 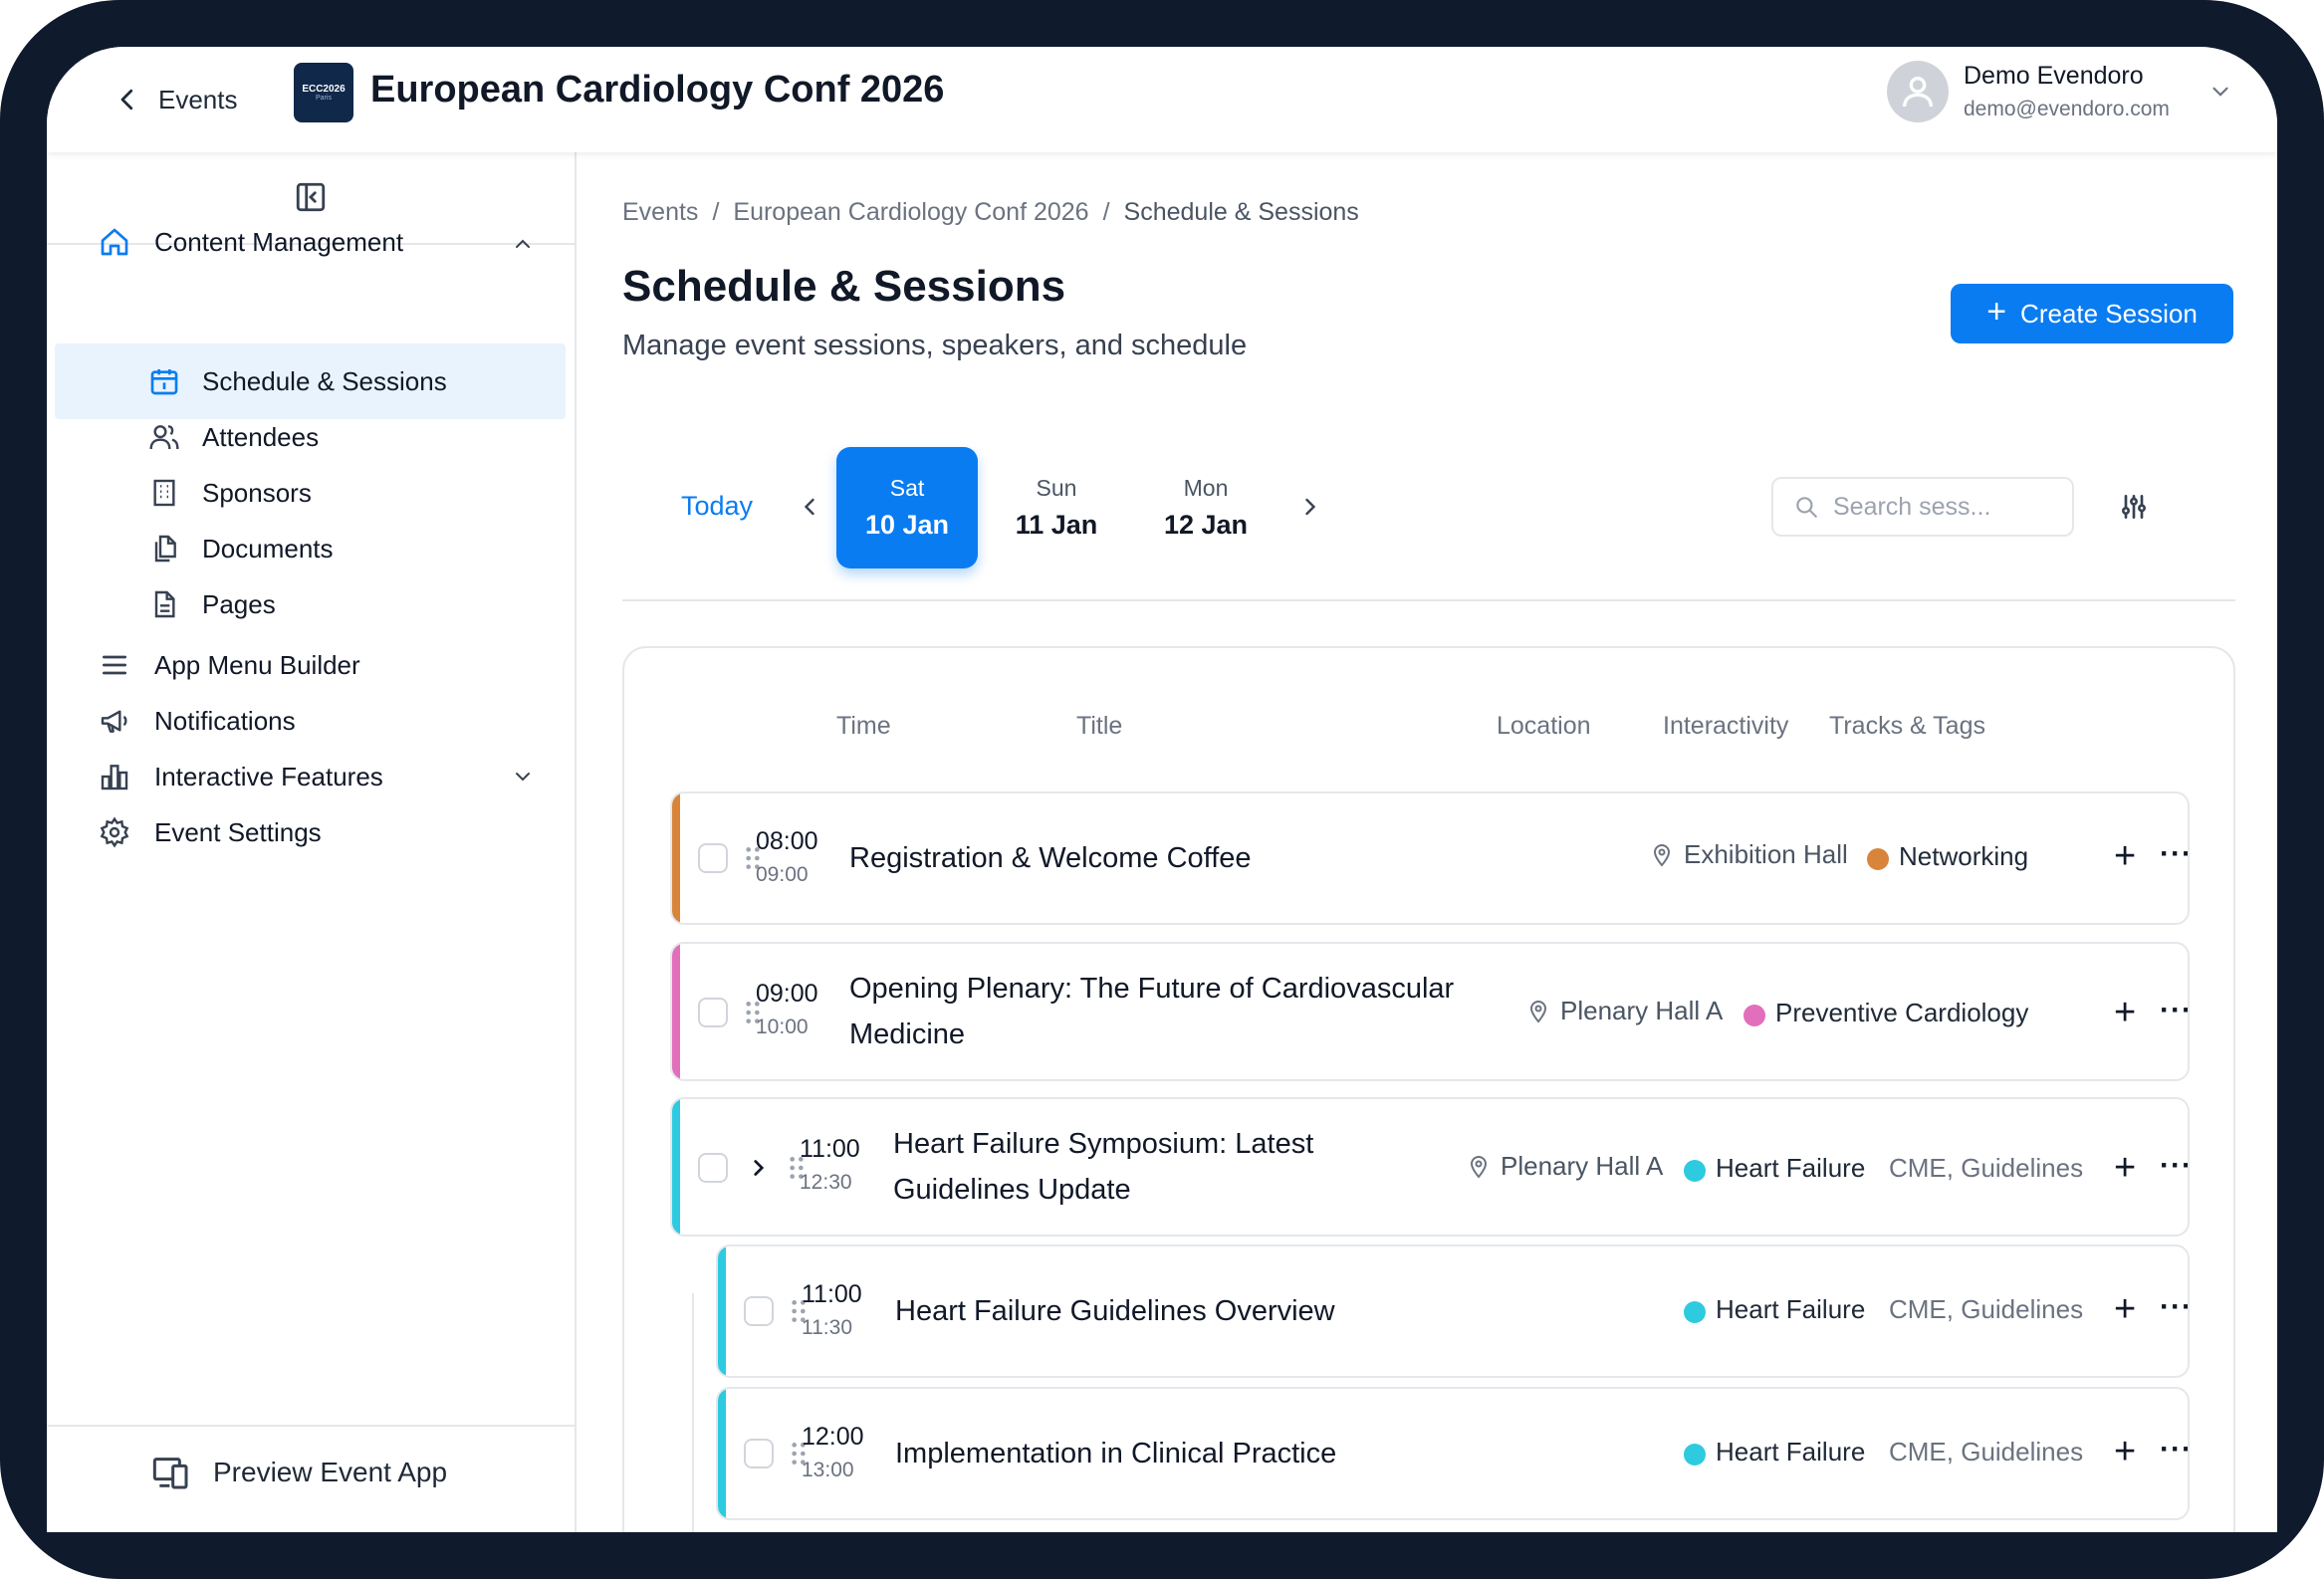 What do you see at coordinates (164, 548) in the screenshot?
I see `documents-icon` at bounding box center [164, 548].